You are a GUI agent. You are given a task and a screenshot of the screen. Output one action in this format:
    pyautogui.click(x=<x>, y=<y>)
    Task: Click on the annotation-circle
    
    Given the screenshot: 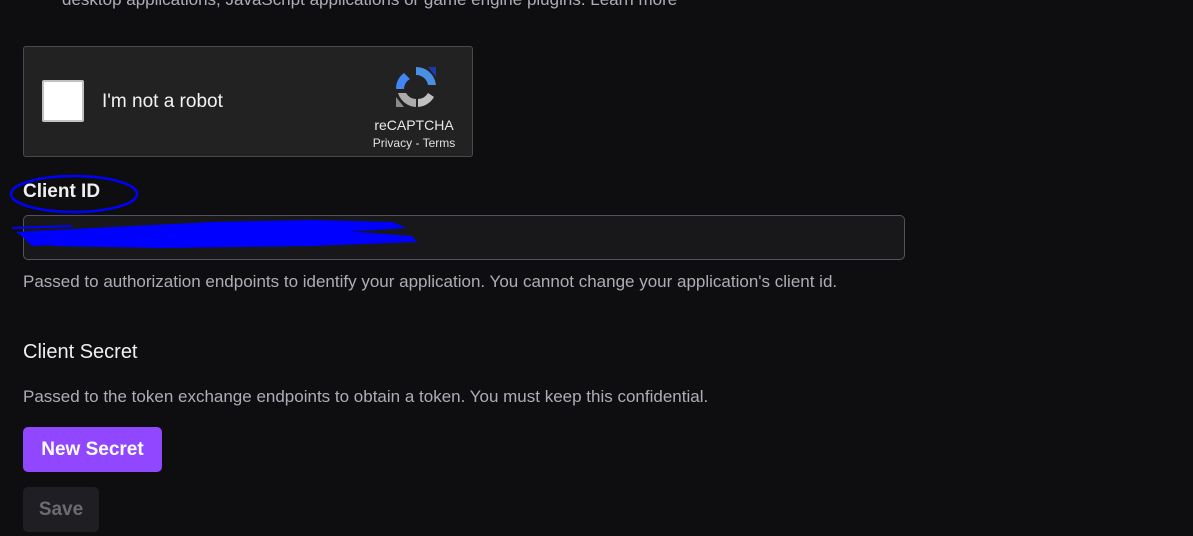 What is the action you would take?
    pyautogui.click(x=74, y=194)
    